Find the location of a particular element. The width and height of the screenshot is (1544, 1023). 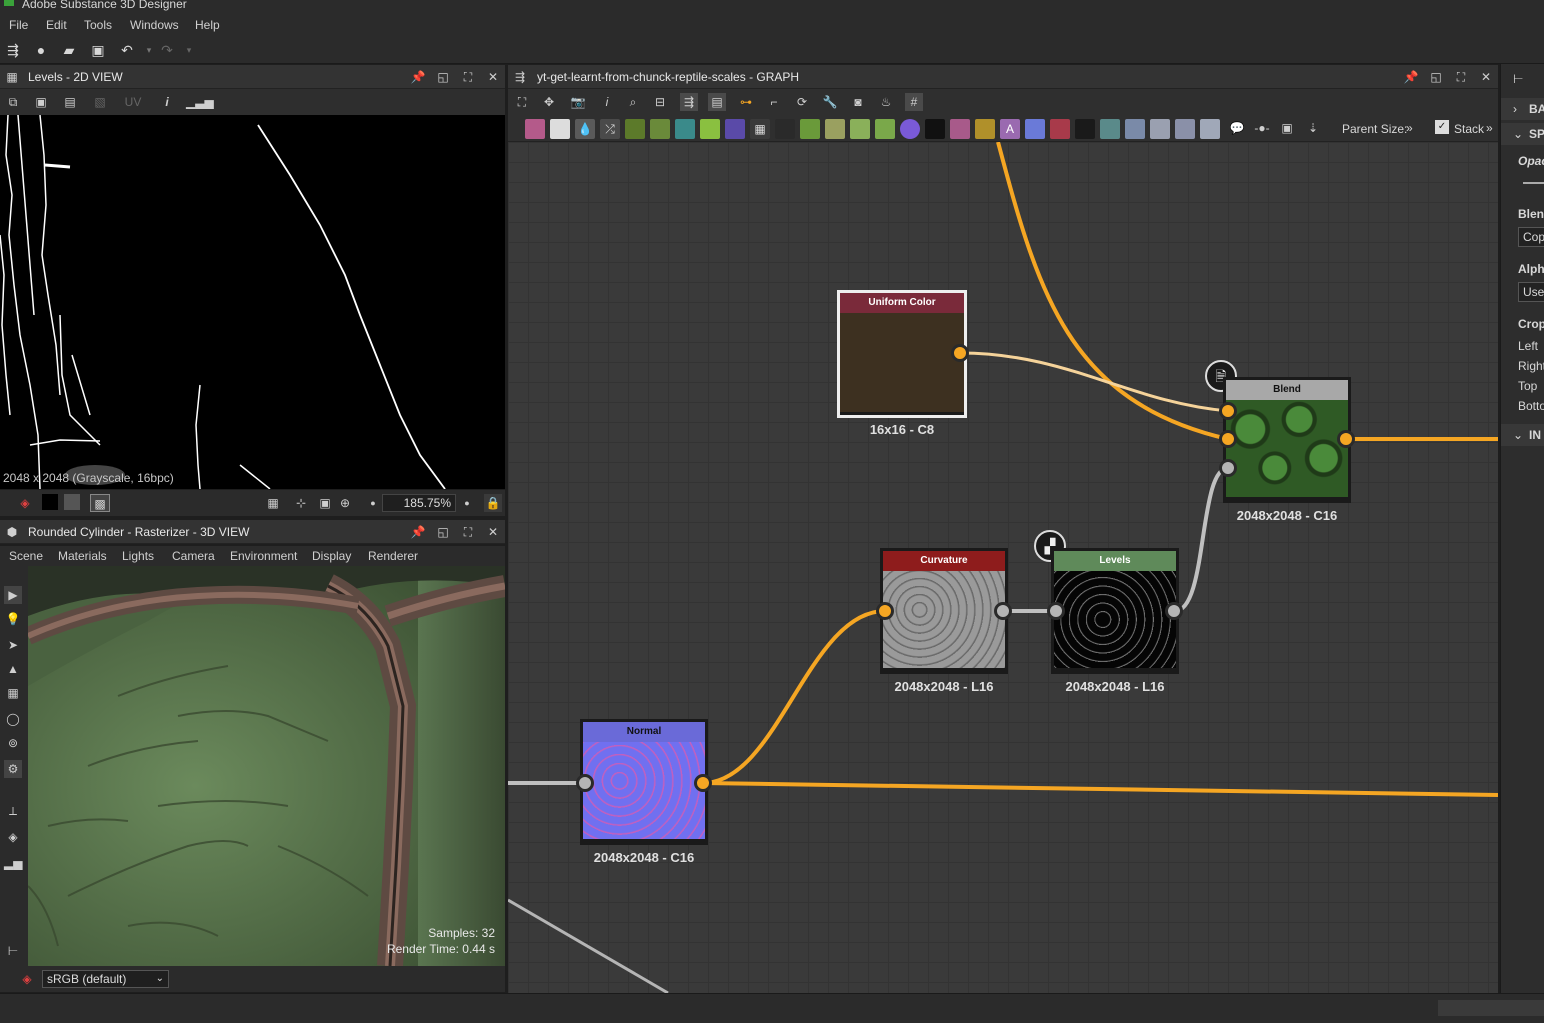

black-bg-icon is located at coordinates (50, 502).